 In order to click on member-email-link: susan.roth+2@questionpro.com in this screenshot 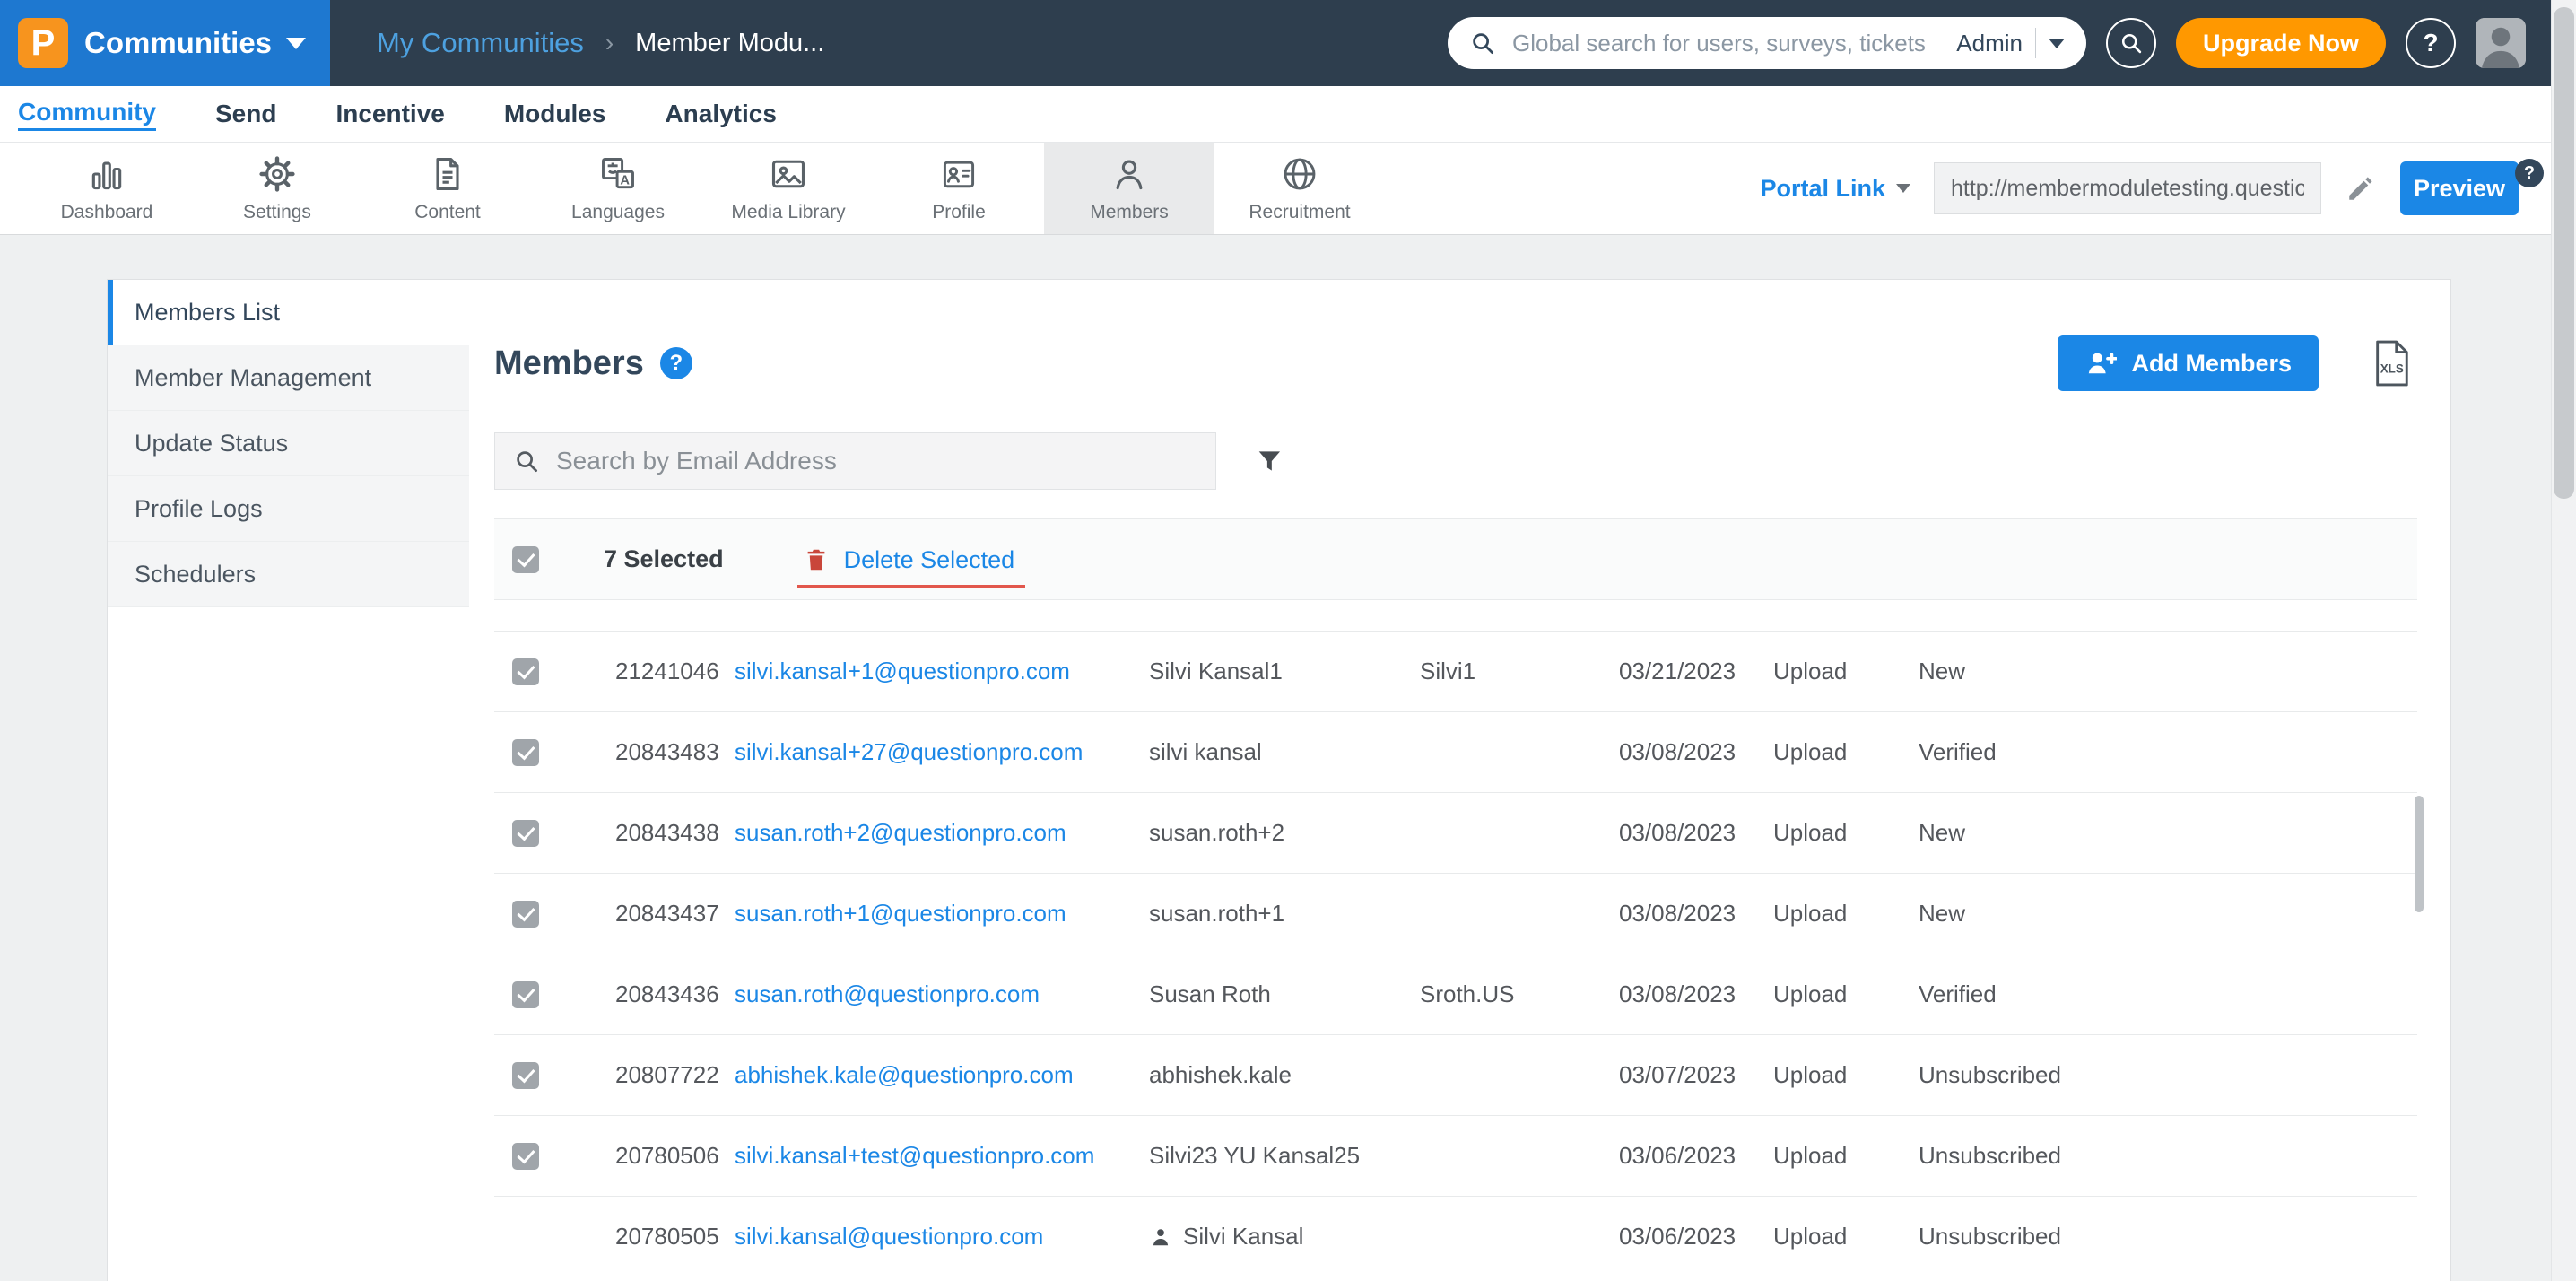, I will do `click(942, 833)`.